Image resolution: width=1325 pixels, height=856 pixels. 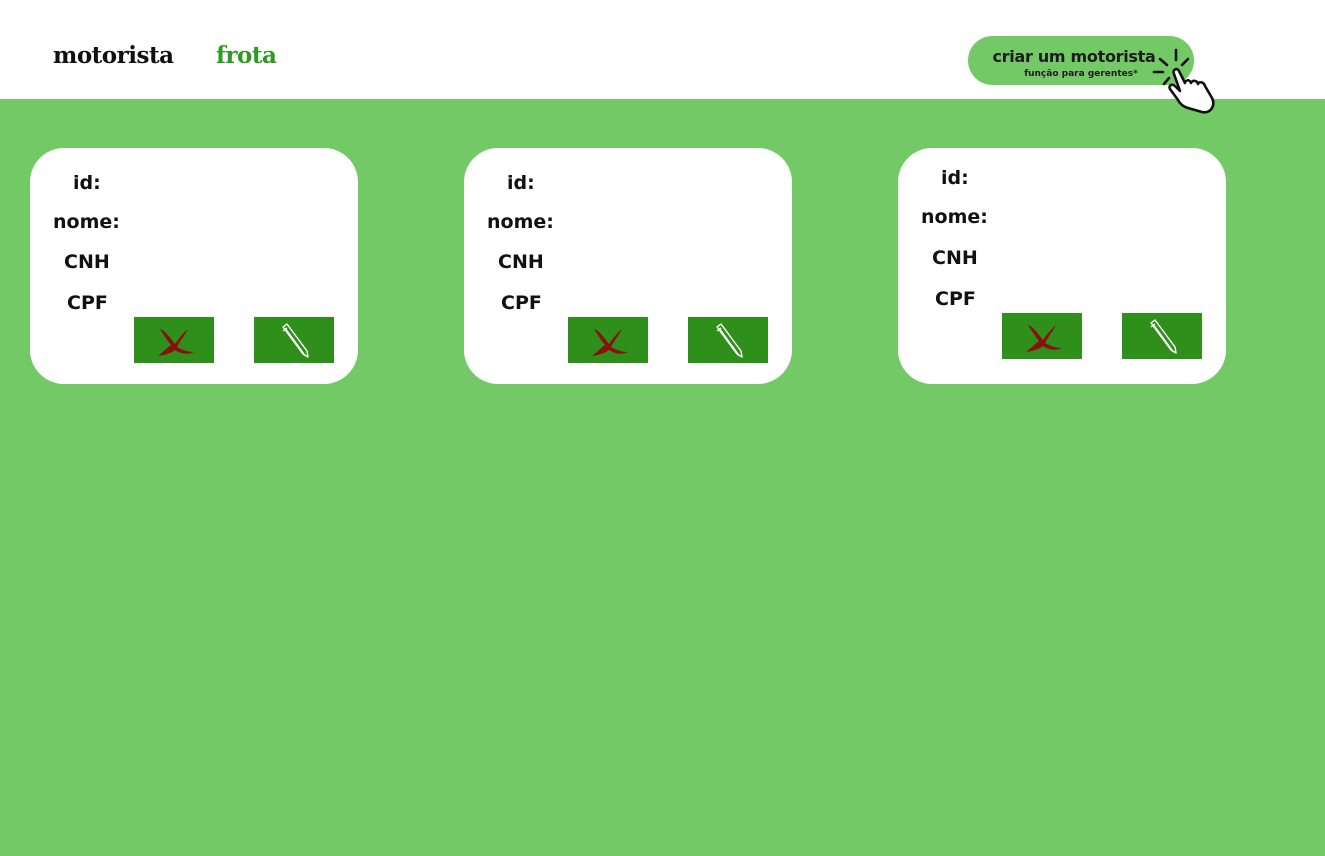 I want to click on nav-motorista-link: motorista, so click(x=113, y=55).